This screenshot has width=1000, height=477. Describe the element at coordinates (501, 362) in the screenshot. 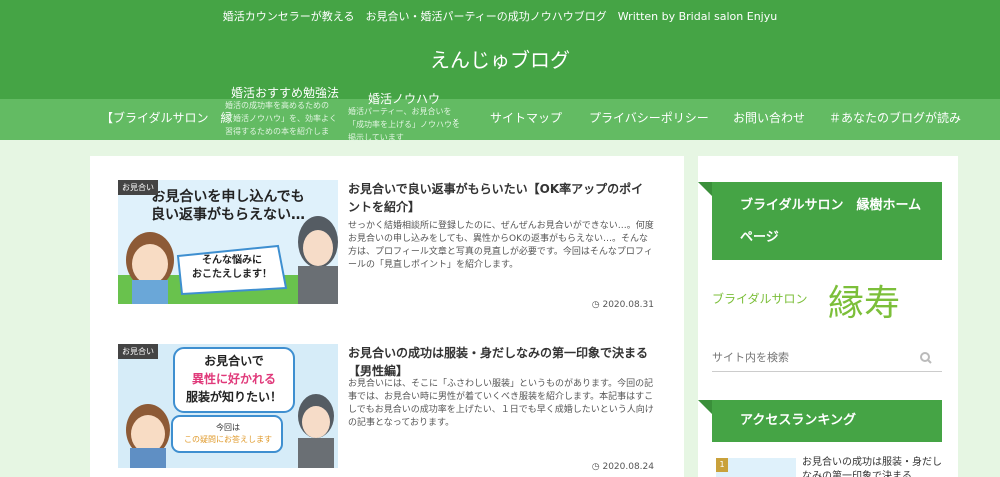

I see `post-title: お見合いの成功は服装・身だしなみの第一印象で決まる【男性編】` at that location.